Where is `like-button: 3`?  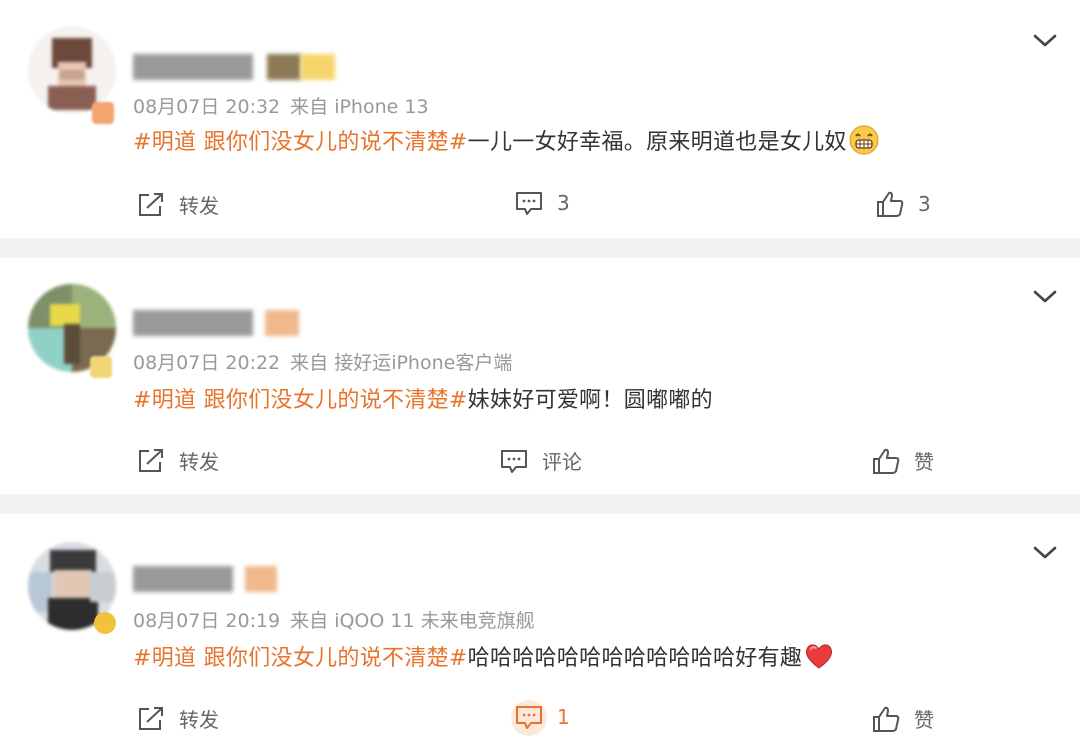
like-button: 3 is located at coordinates (903, 204).